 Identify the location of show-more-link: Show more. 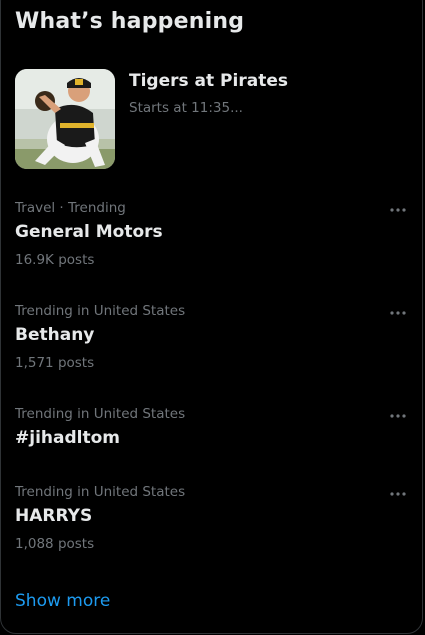
(62, 601).